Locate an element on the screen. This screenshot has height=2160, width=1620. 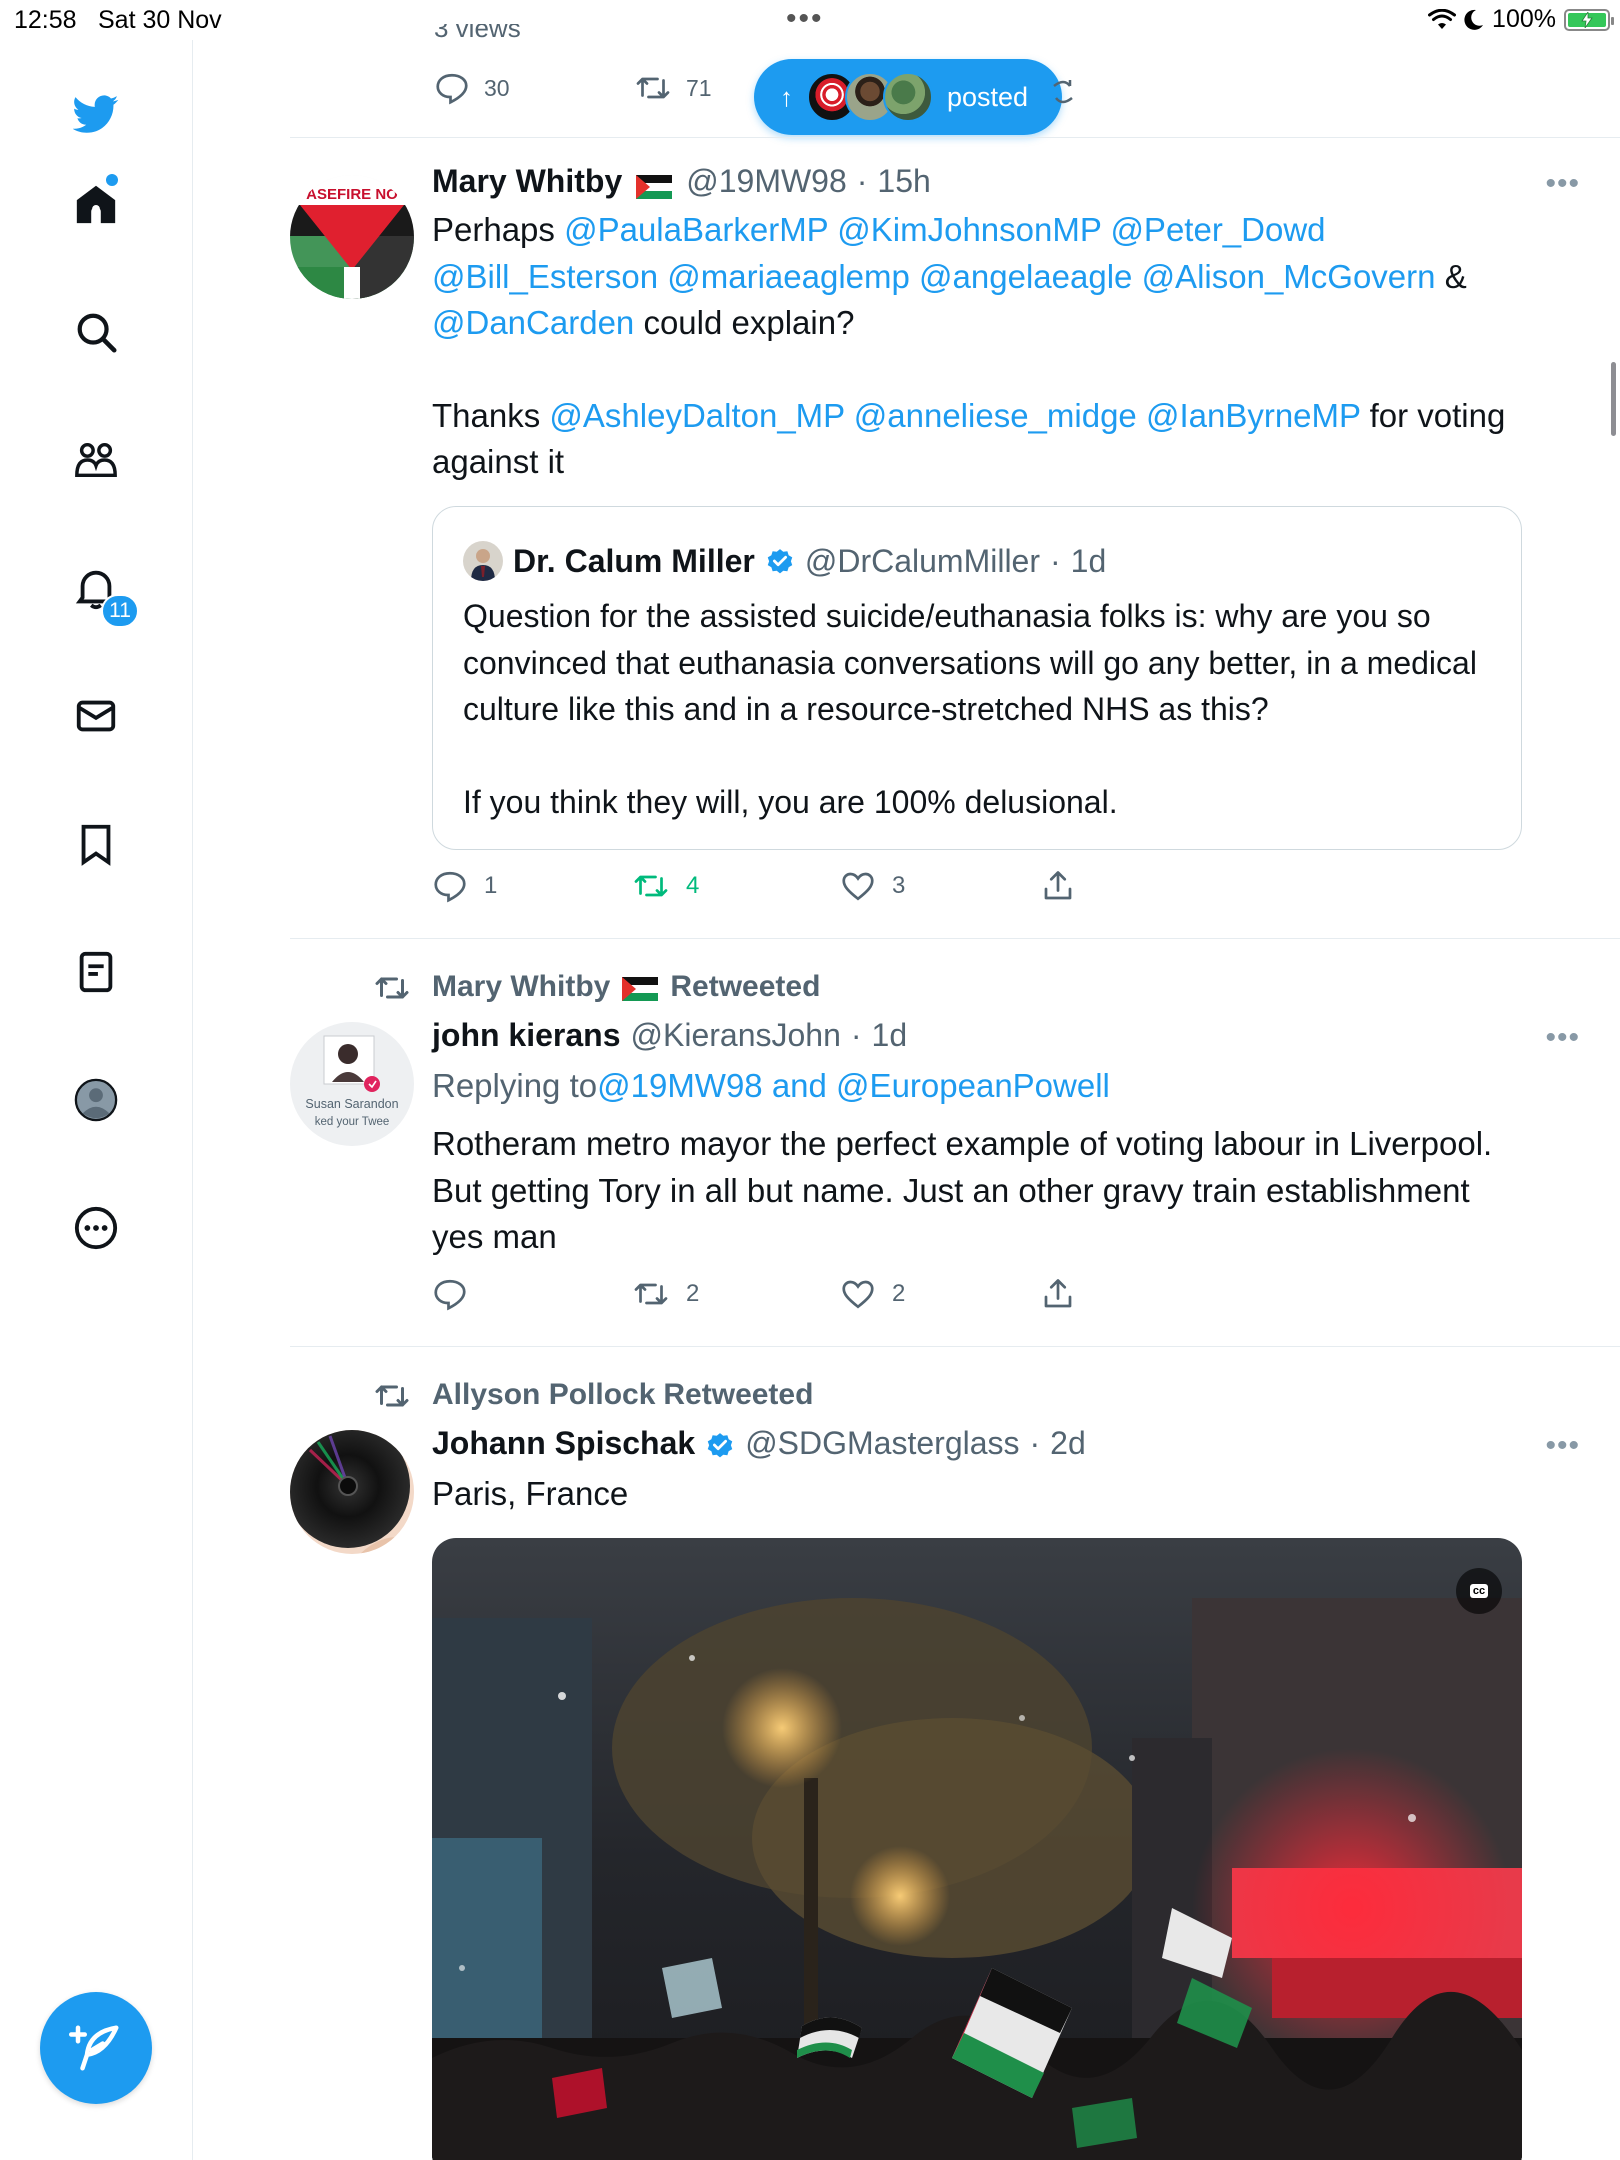
status-time: 12:58 is located at coordinates (45, 20).